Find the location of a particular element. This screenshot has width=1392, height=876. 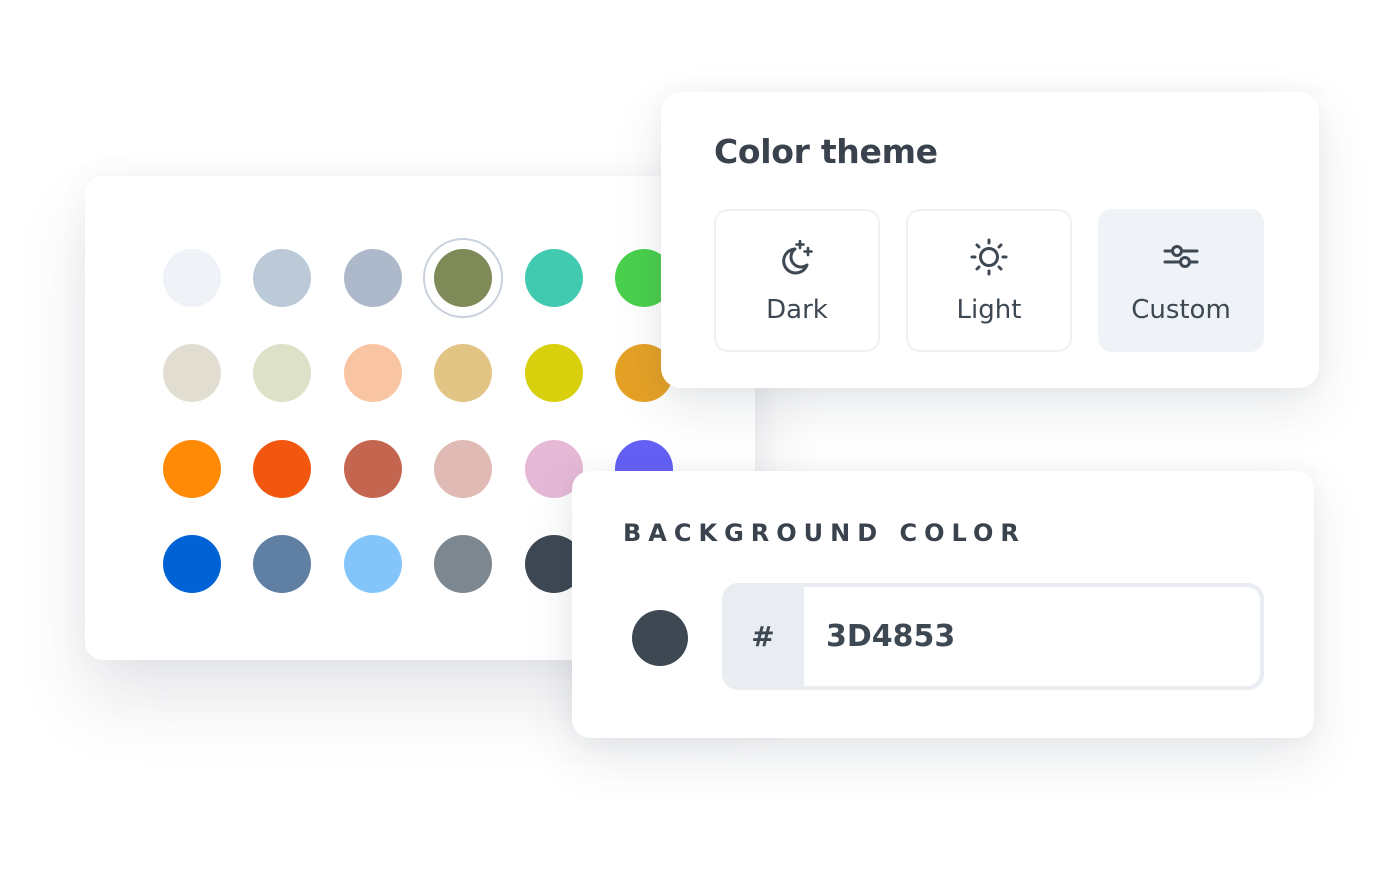

theme-option-dark: Dark is located at coordinates (797, 280).